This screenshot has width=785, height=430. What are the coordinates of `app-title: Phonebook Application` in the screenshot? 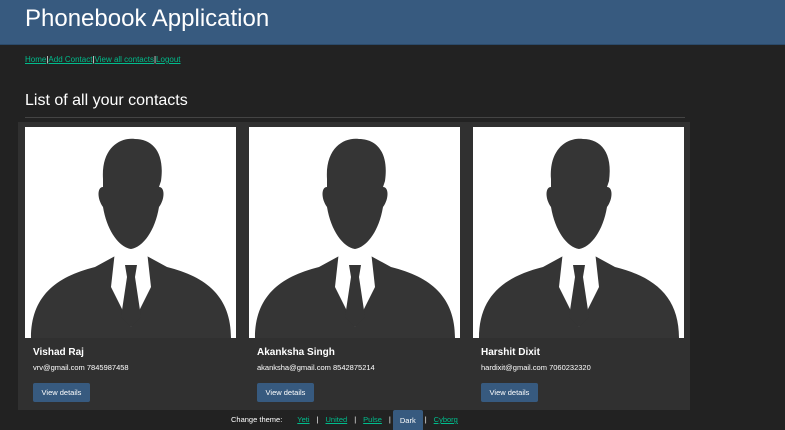 It's located at (147, 18).